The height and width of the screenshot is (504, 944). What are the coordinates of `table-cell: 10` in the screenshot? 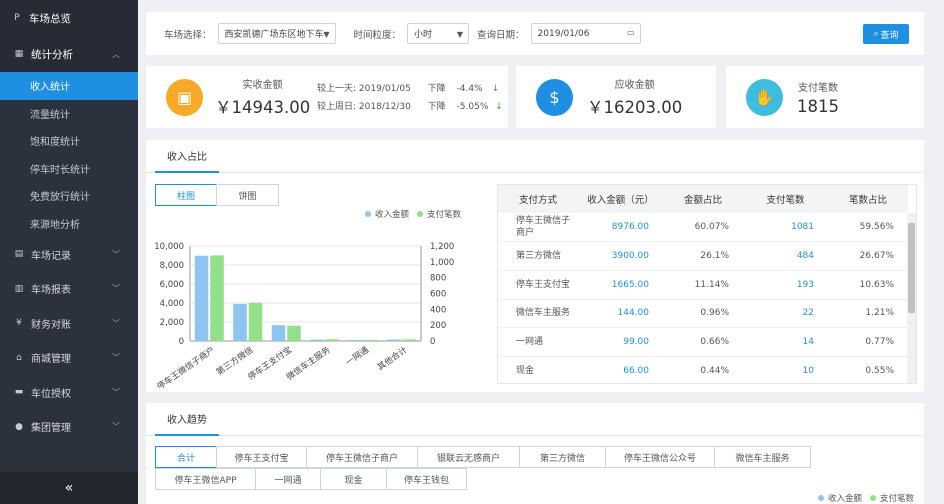 It's located at (785, 369).